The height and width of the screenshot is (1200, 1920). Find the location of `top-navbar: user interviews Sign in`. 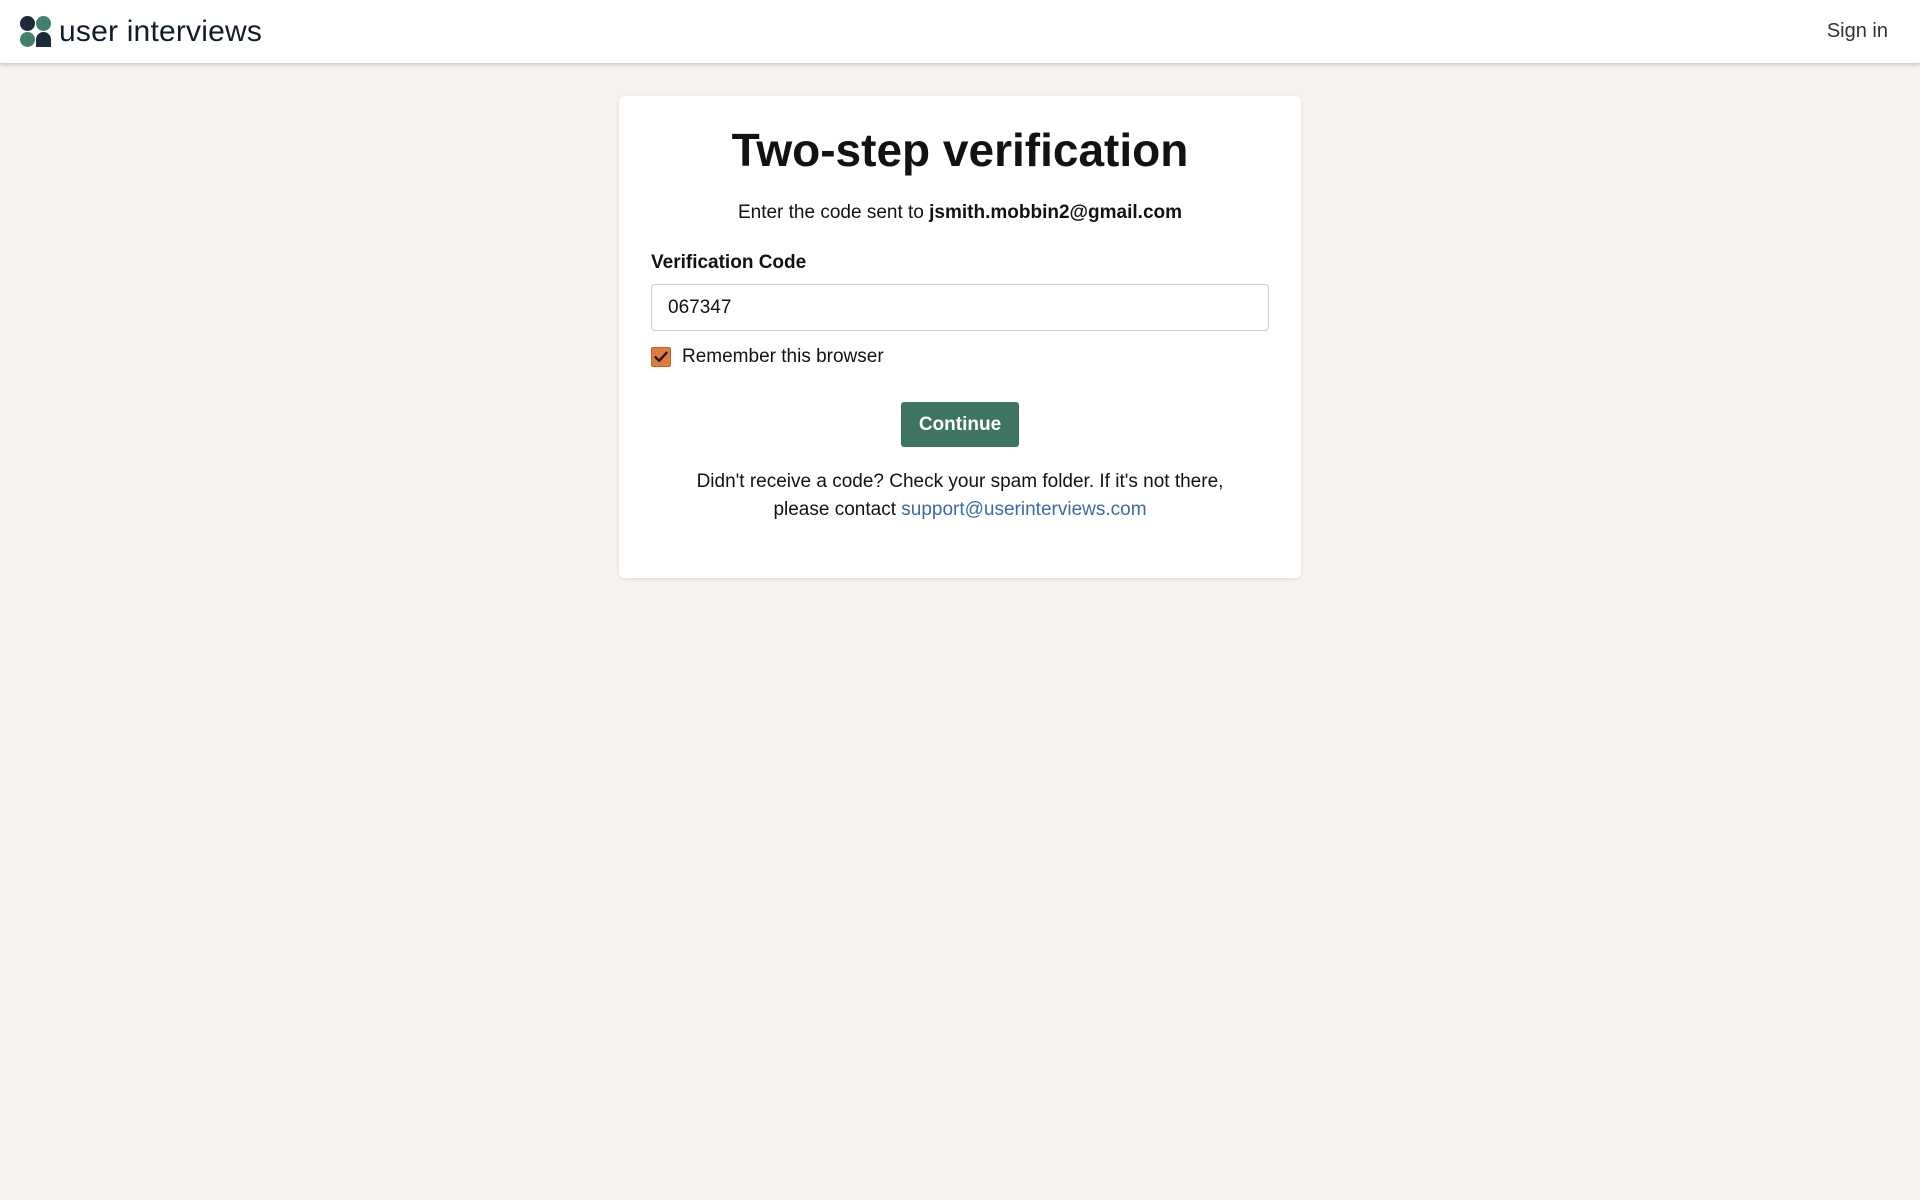

top-navbar: user interviews Sign in is located at coordinates (960, 31).